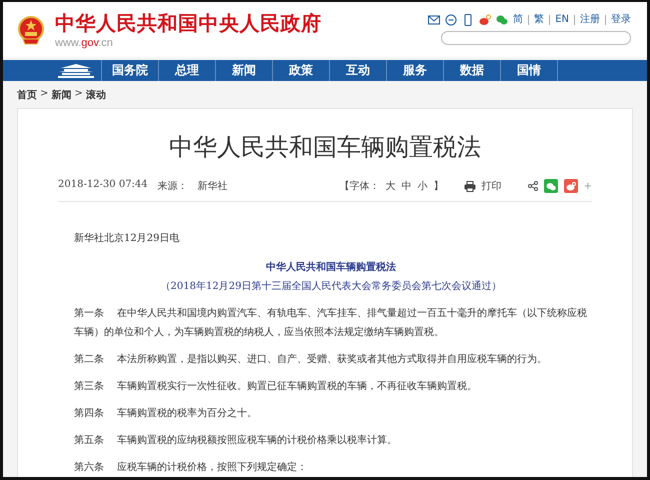 The image size is (650, 480). What do you see at coordinates (31, 29) in the screenshot?
I see `national-emblem-icon` at bounding box center [31, 29].